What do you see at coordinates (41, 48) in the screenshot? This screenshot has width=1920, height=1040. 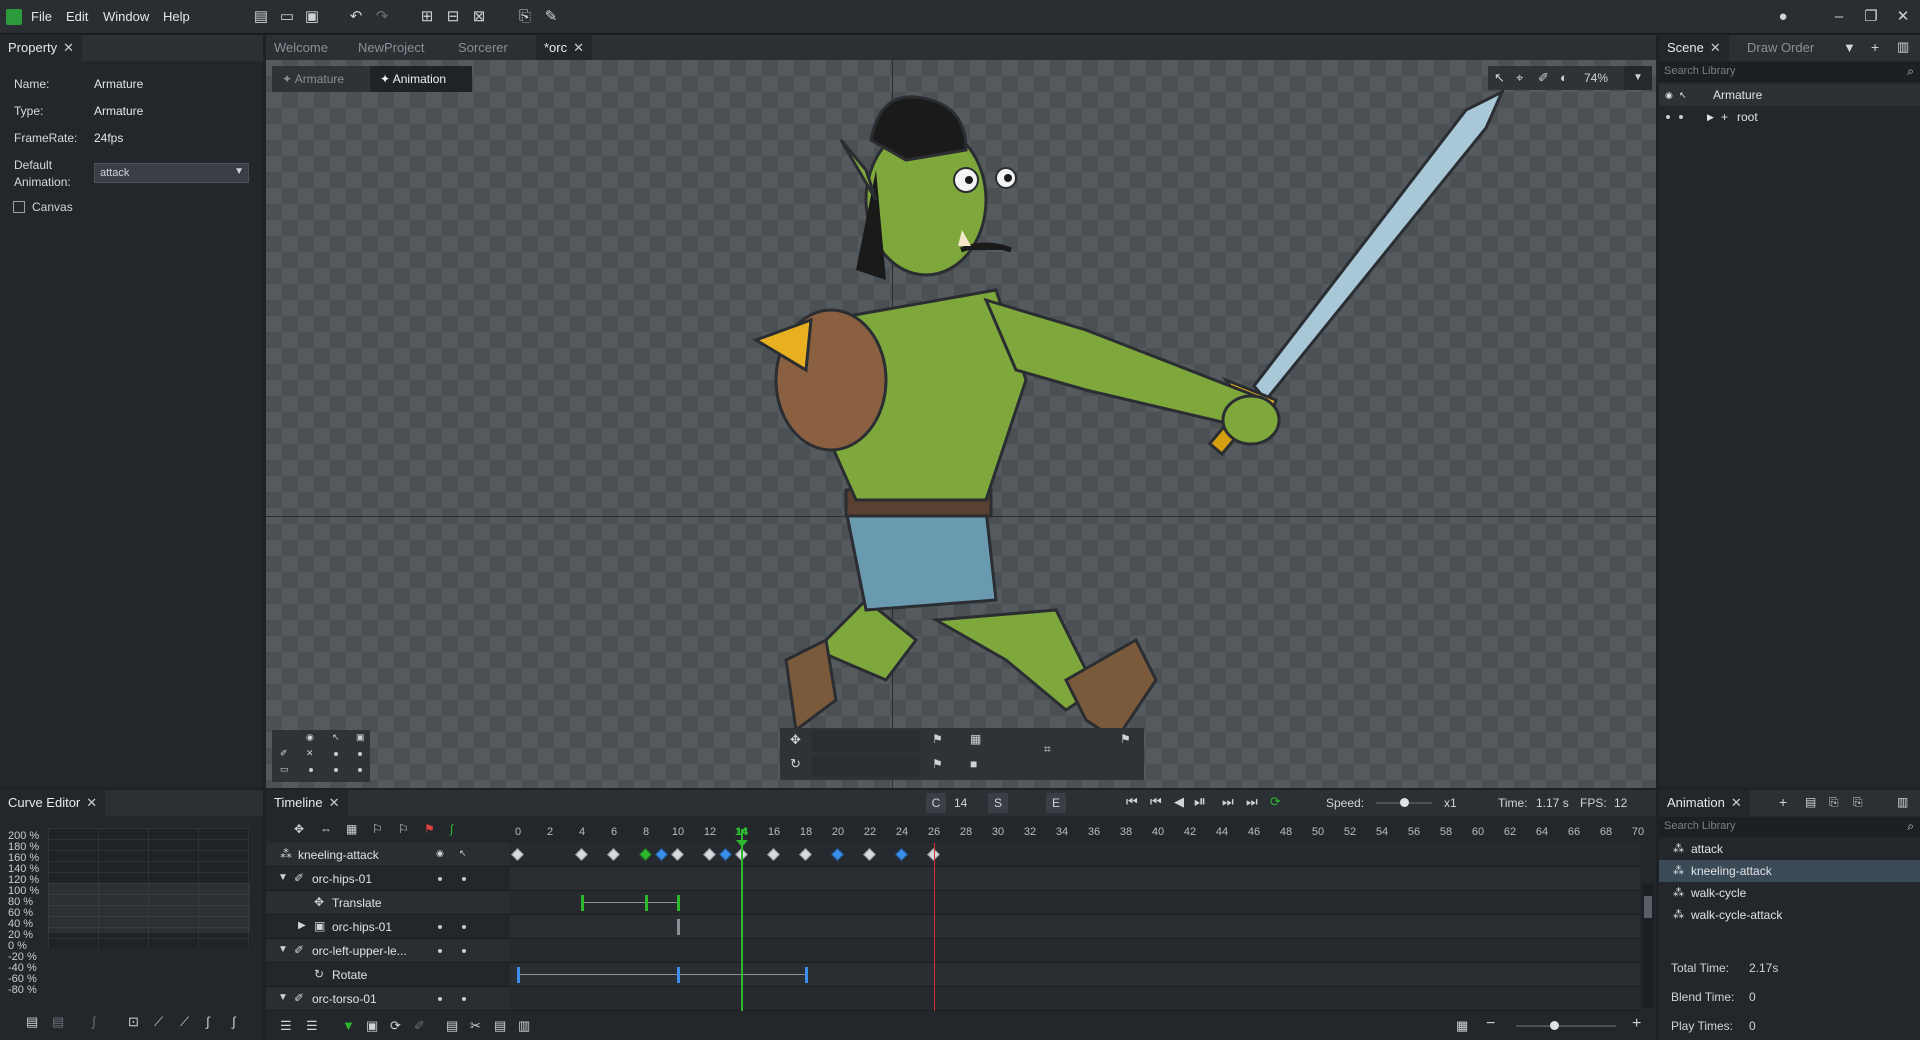 I see `tab-property: Property ✕` at bounding box center [41, 48].